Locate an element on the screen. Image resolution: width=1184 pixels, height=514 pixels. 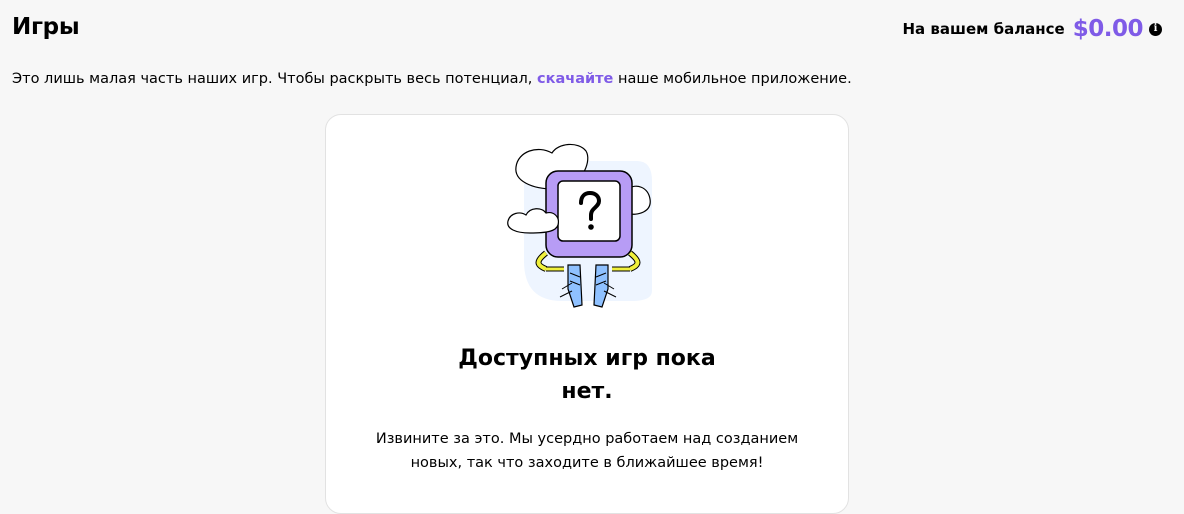
empty-state-illustration is located at coordinates (579, 225).